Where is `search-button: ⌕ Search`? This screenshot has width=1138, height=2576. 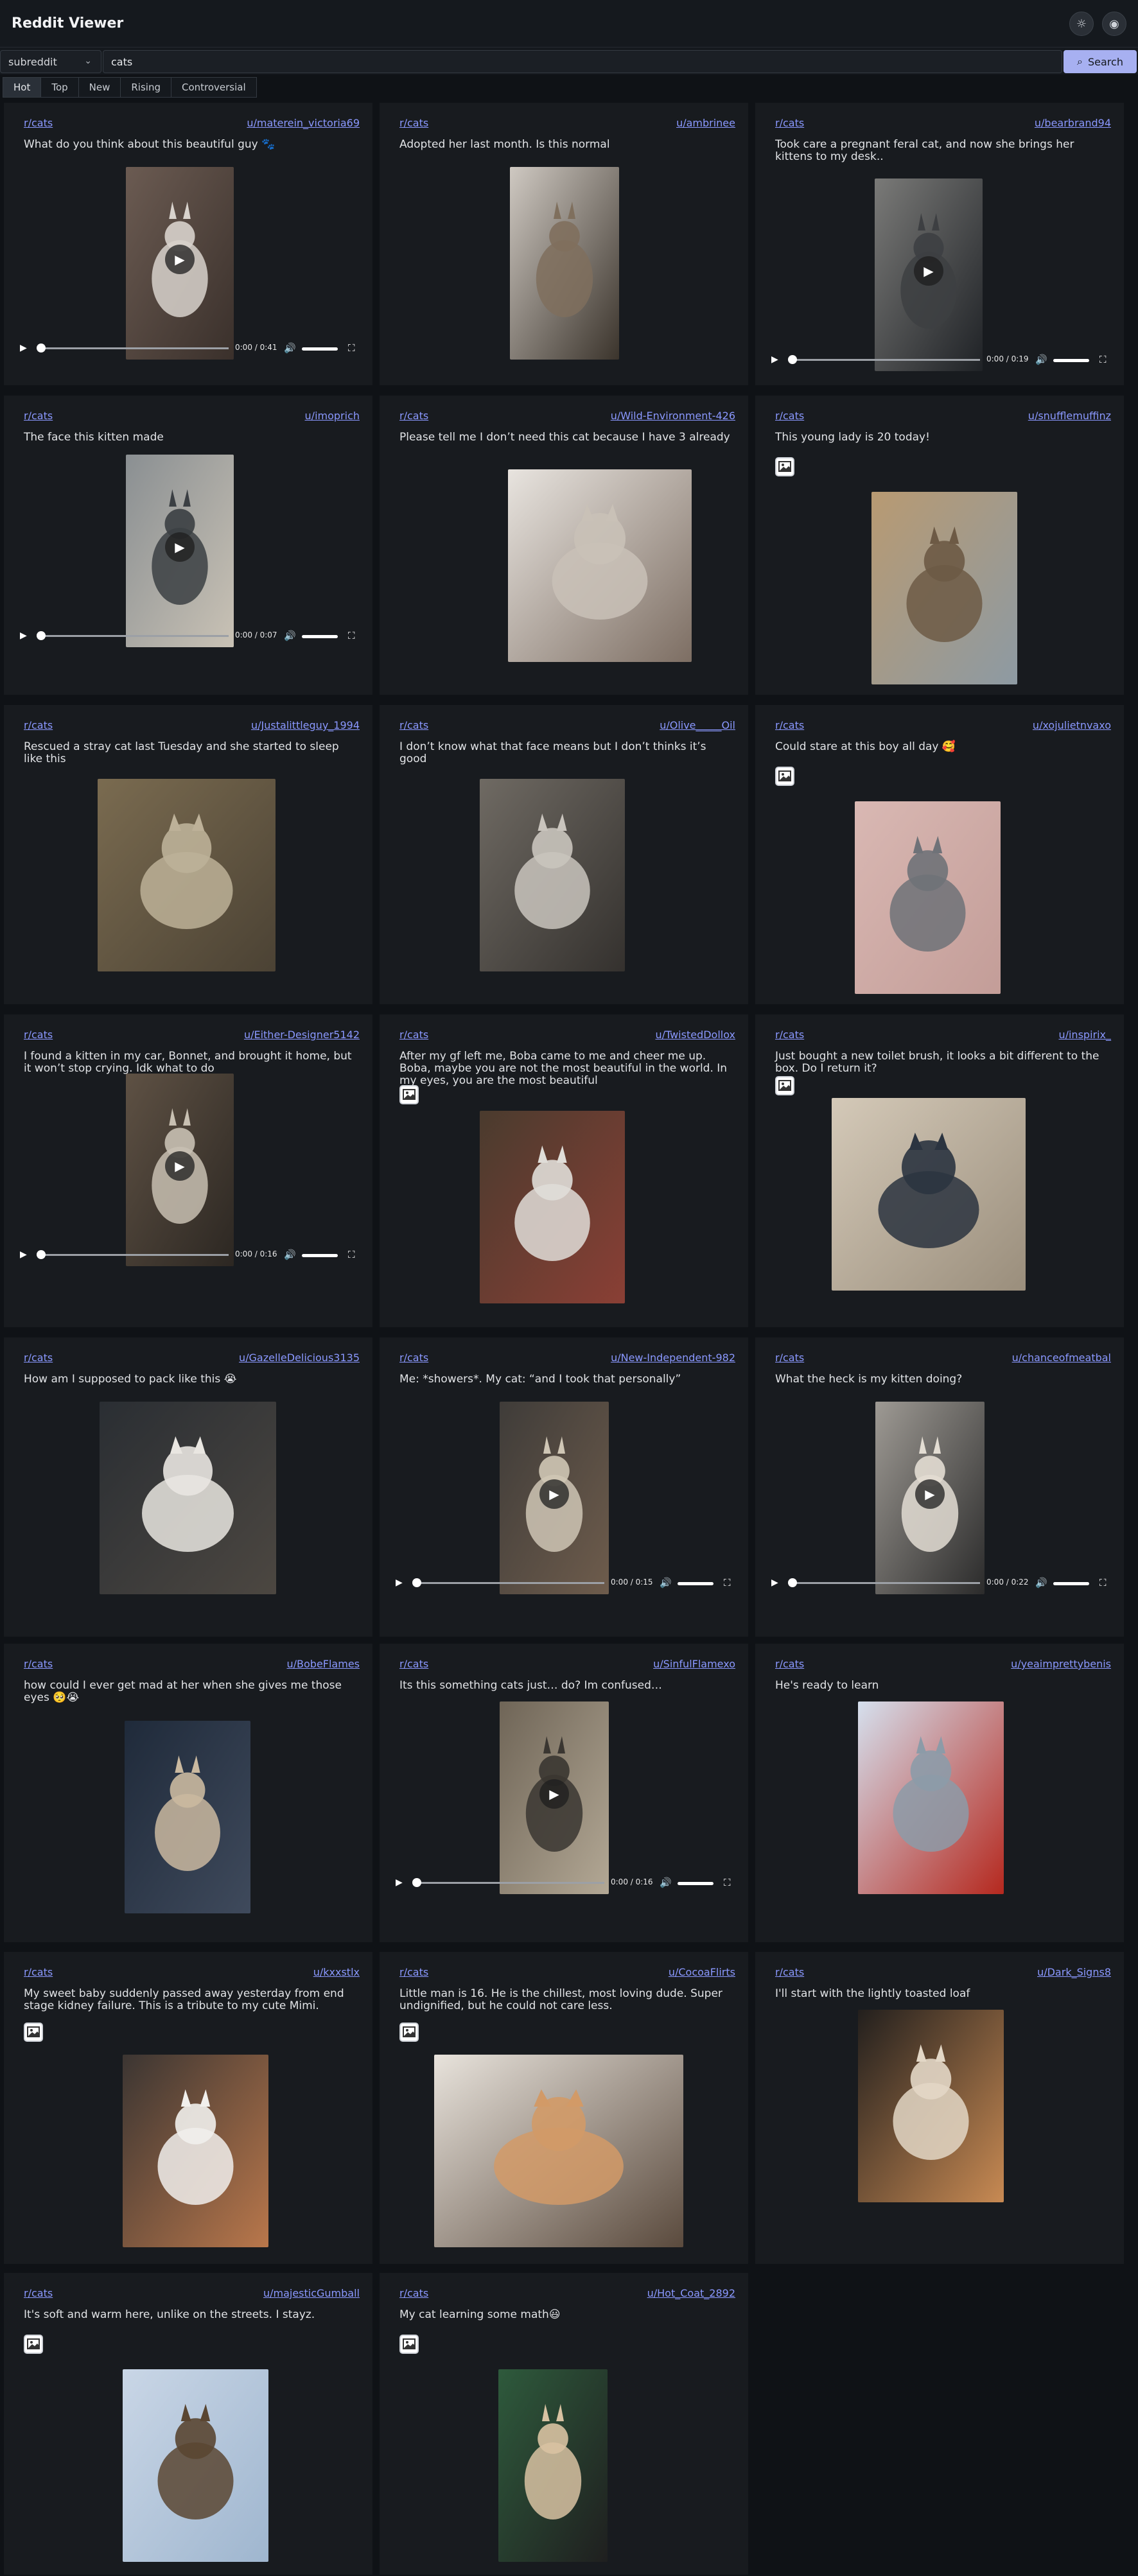 search-button: ⌕ Search is located at coordinates (1100, 61).